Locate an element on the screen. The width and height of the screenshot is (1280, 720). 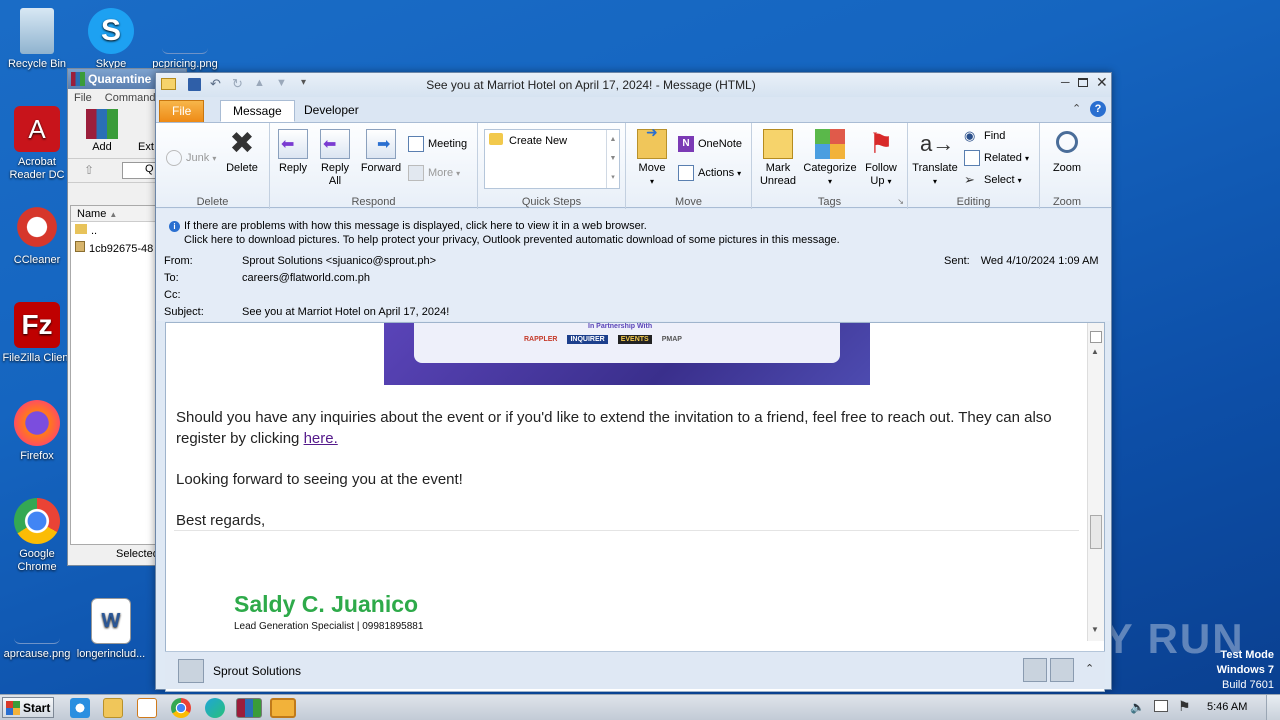
onenote-button: N OneNote is located at coordinates (710, 144).